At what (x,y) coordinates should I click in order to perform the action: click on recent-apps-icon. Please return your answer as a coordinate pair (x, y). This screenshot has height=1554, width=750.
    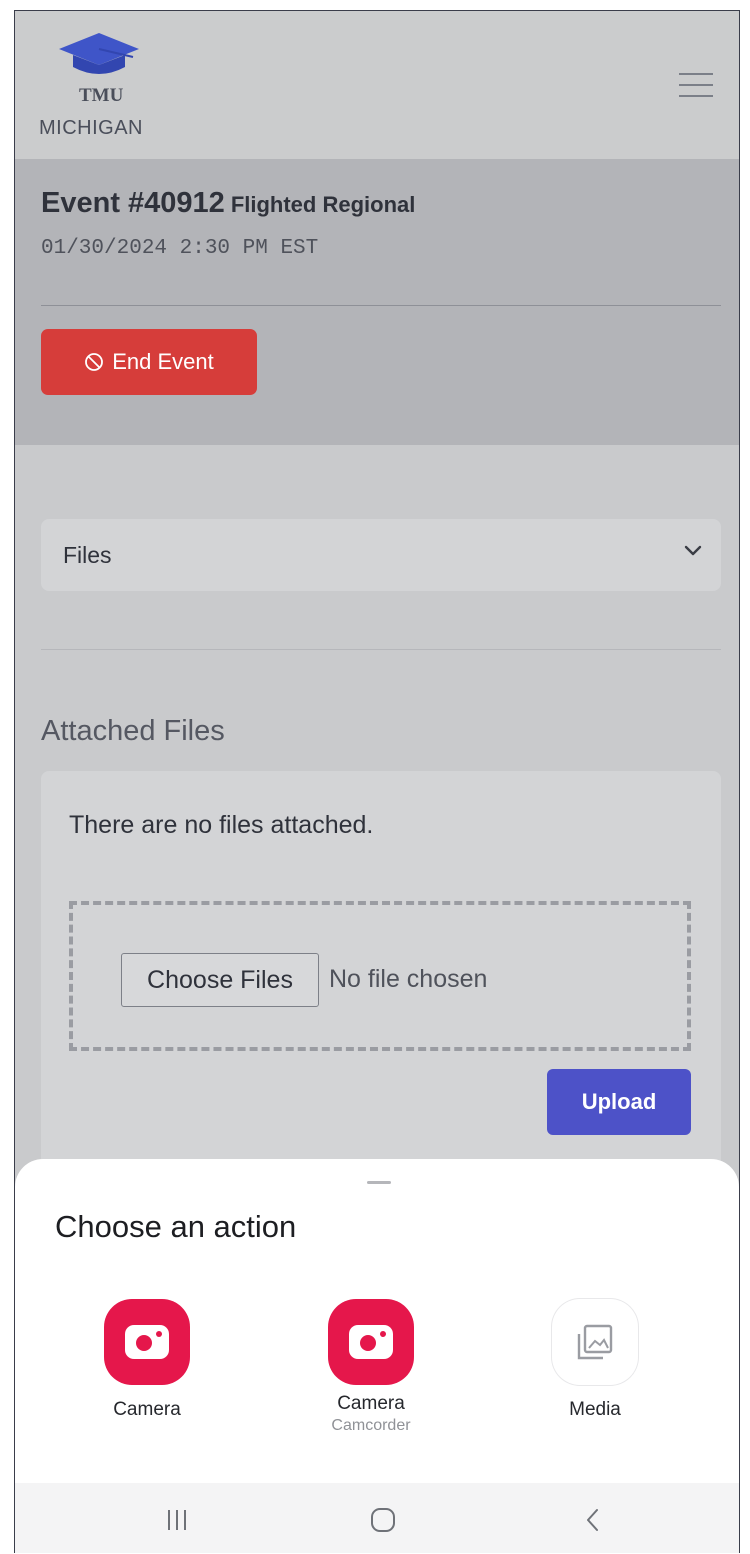
    Looking at the image, I should click on (177, 1520).